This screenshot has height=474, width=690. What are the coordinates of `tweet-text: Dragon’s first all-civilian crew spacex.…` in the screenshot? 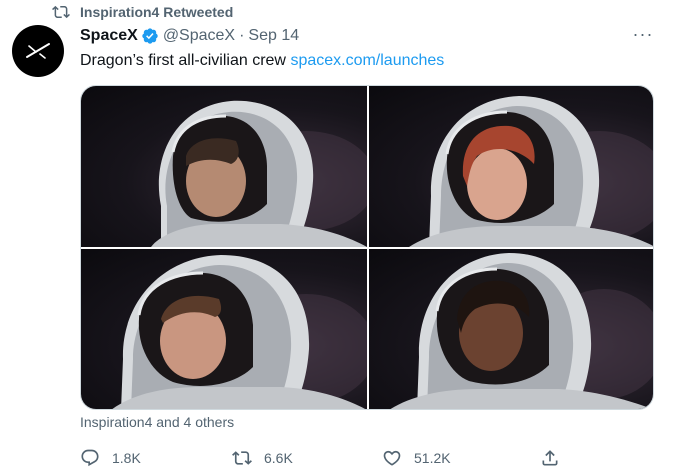 It's located at (262, 61).